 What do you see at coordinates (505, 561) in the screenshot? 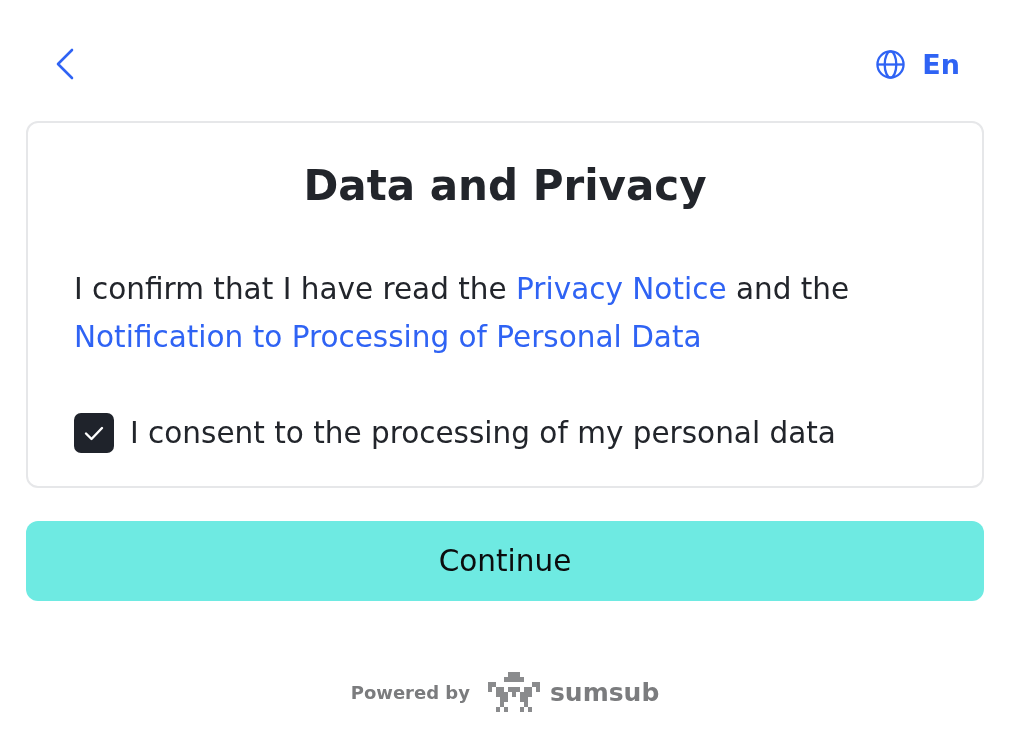
I see `continue-button: Continue` at bounding box center [505, 561].